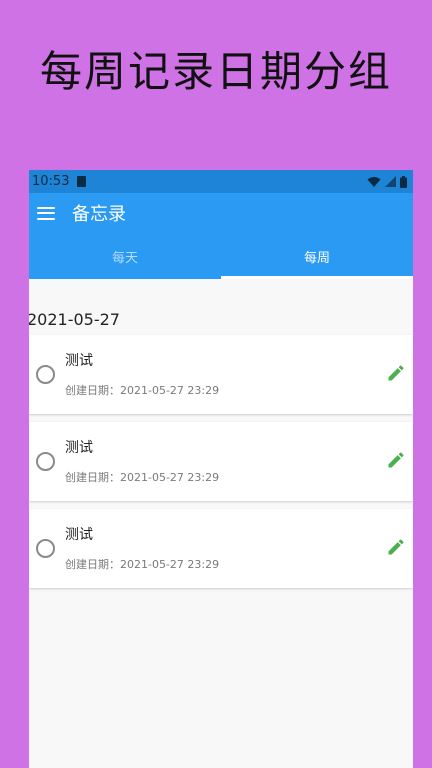 This screenshot has height=768, width=432. What do you see at coordinates (51, 181) in the screenshot?
I see `status-time: 10:53` at bounding box center [51, 181].